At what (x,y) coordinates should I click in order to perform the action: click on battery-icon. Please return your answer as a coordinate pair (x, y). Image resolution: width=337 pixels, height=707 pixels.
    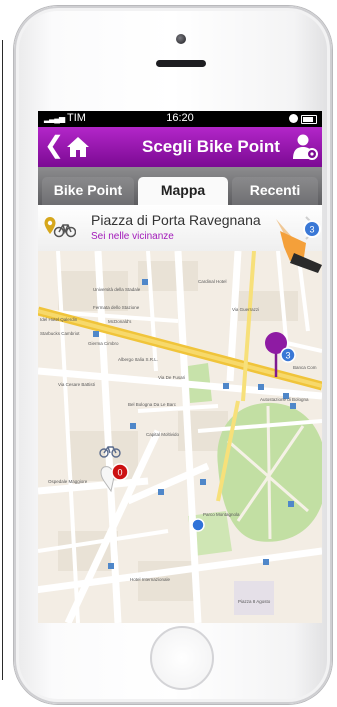
    Looking at the image, I should click on (309, 119).